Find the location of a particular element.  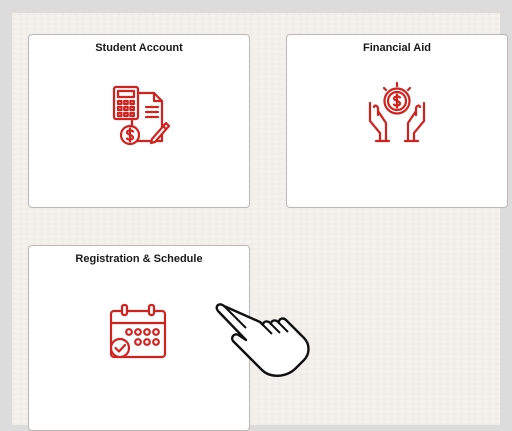

hand-pointer-icon is located at coordinates (262, 340).